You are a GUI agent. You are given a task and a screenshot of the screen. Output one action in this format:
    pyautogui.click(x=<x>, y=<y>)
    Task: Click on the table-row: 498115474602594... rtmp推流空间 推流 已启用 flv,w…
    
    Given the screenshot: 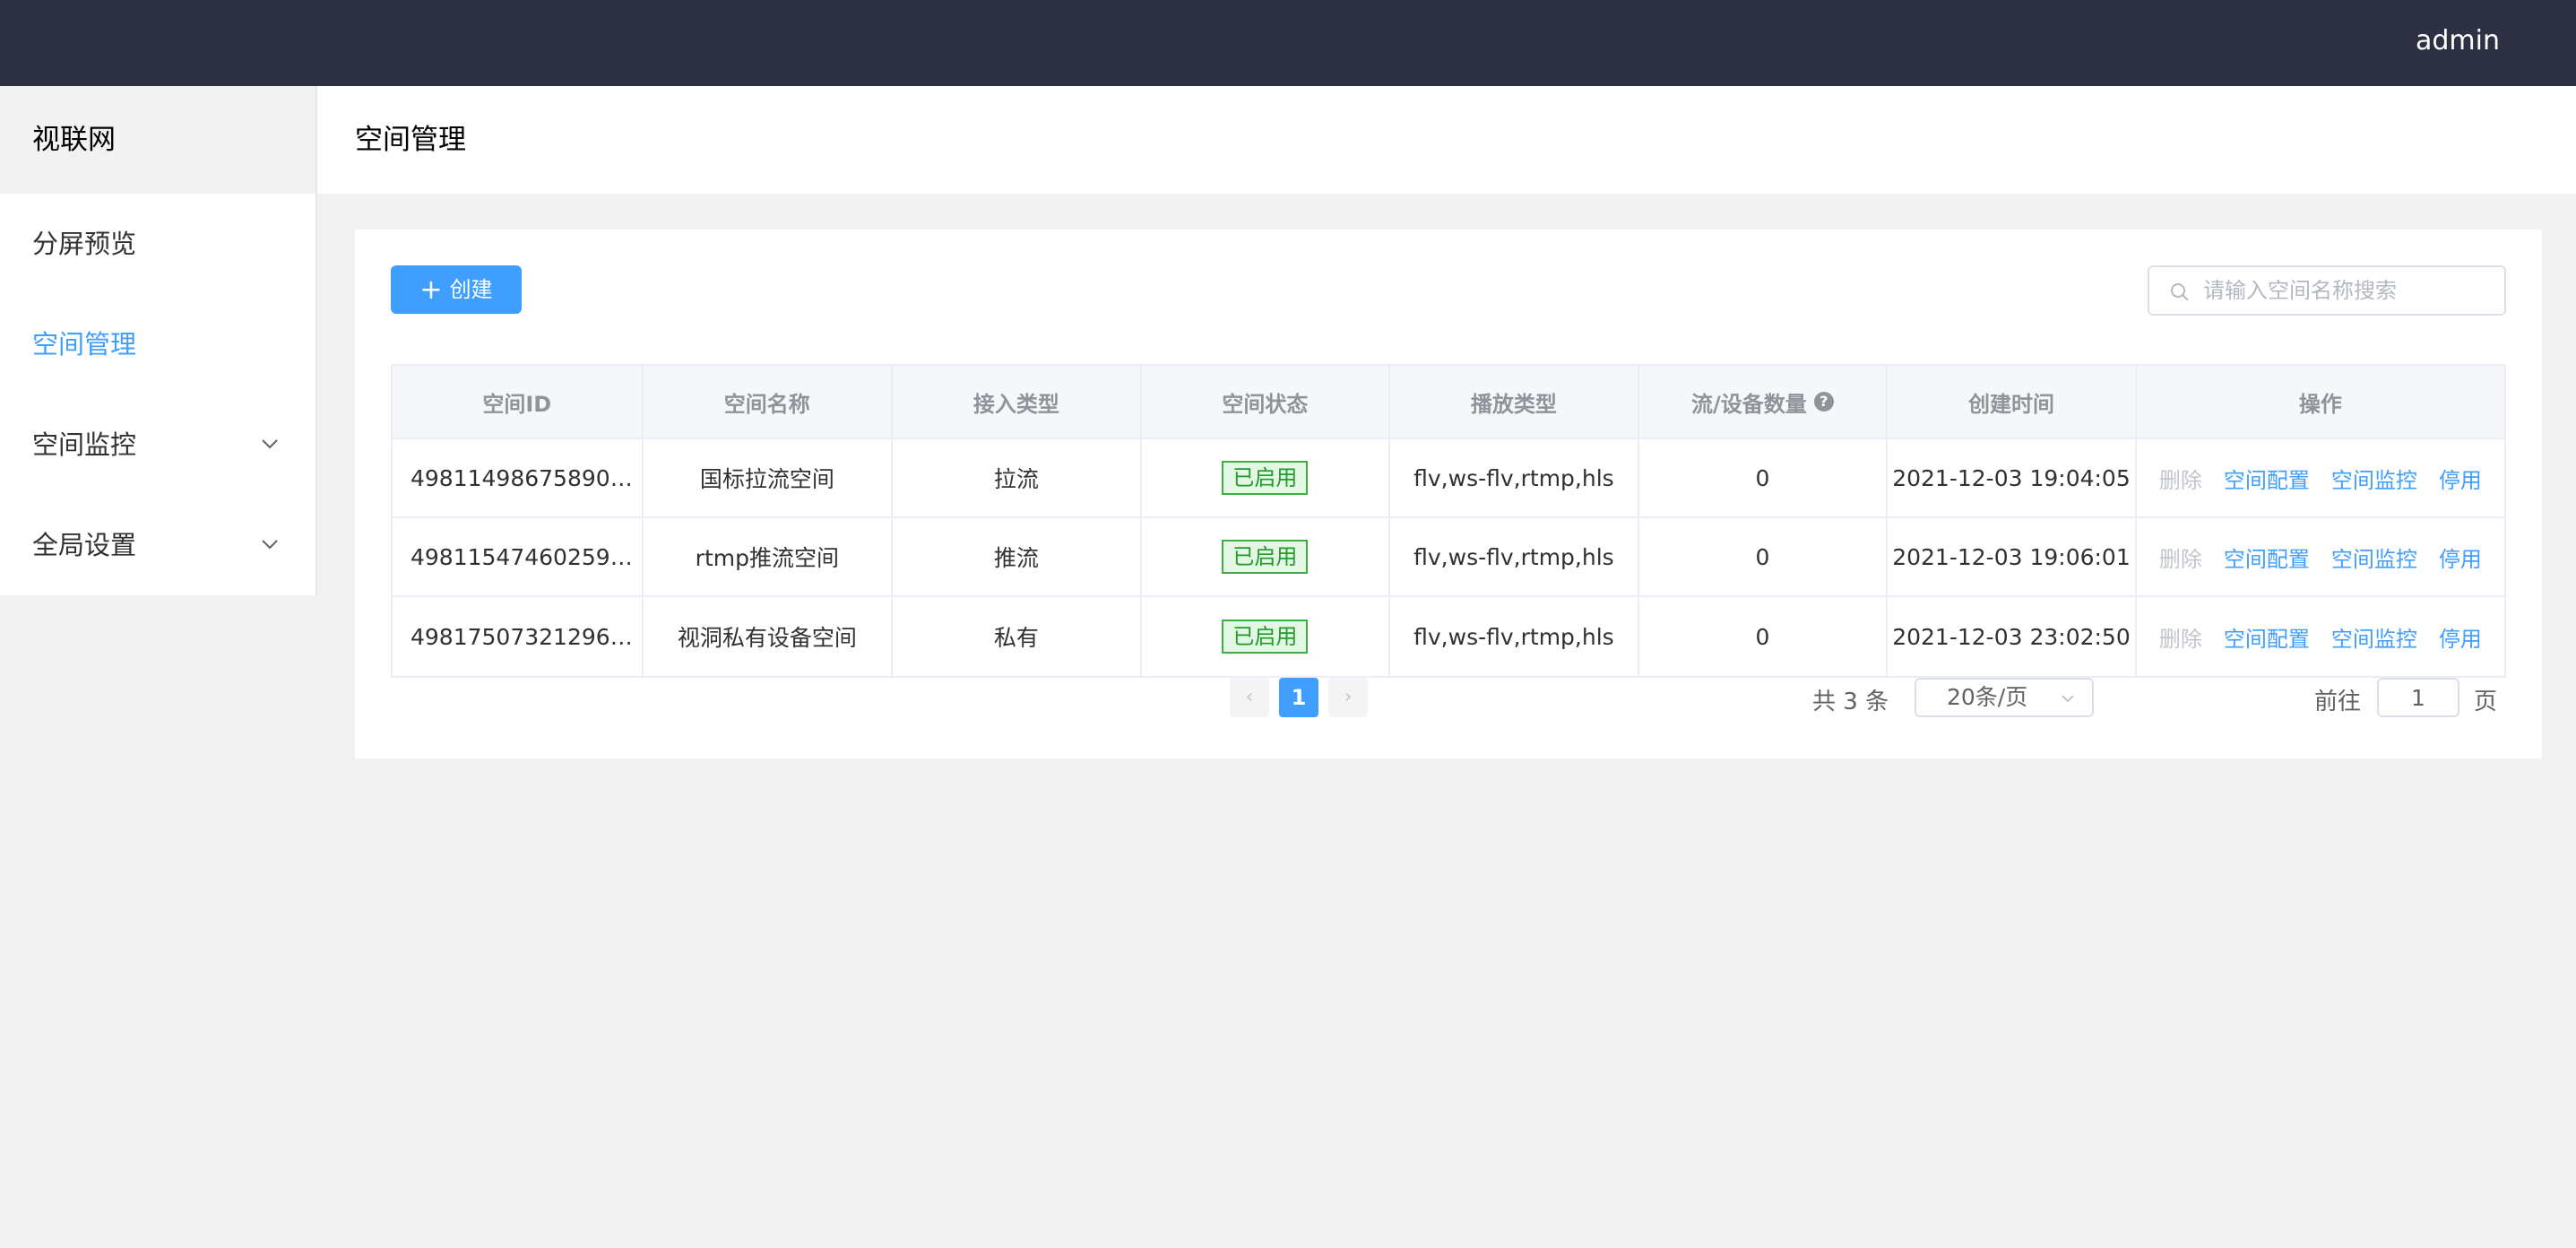 What is the action you would take?
    pyautogui.click(x=1448, y=557)
    